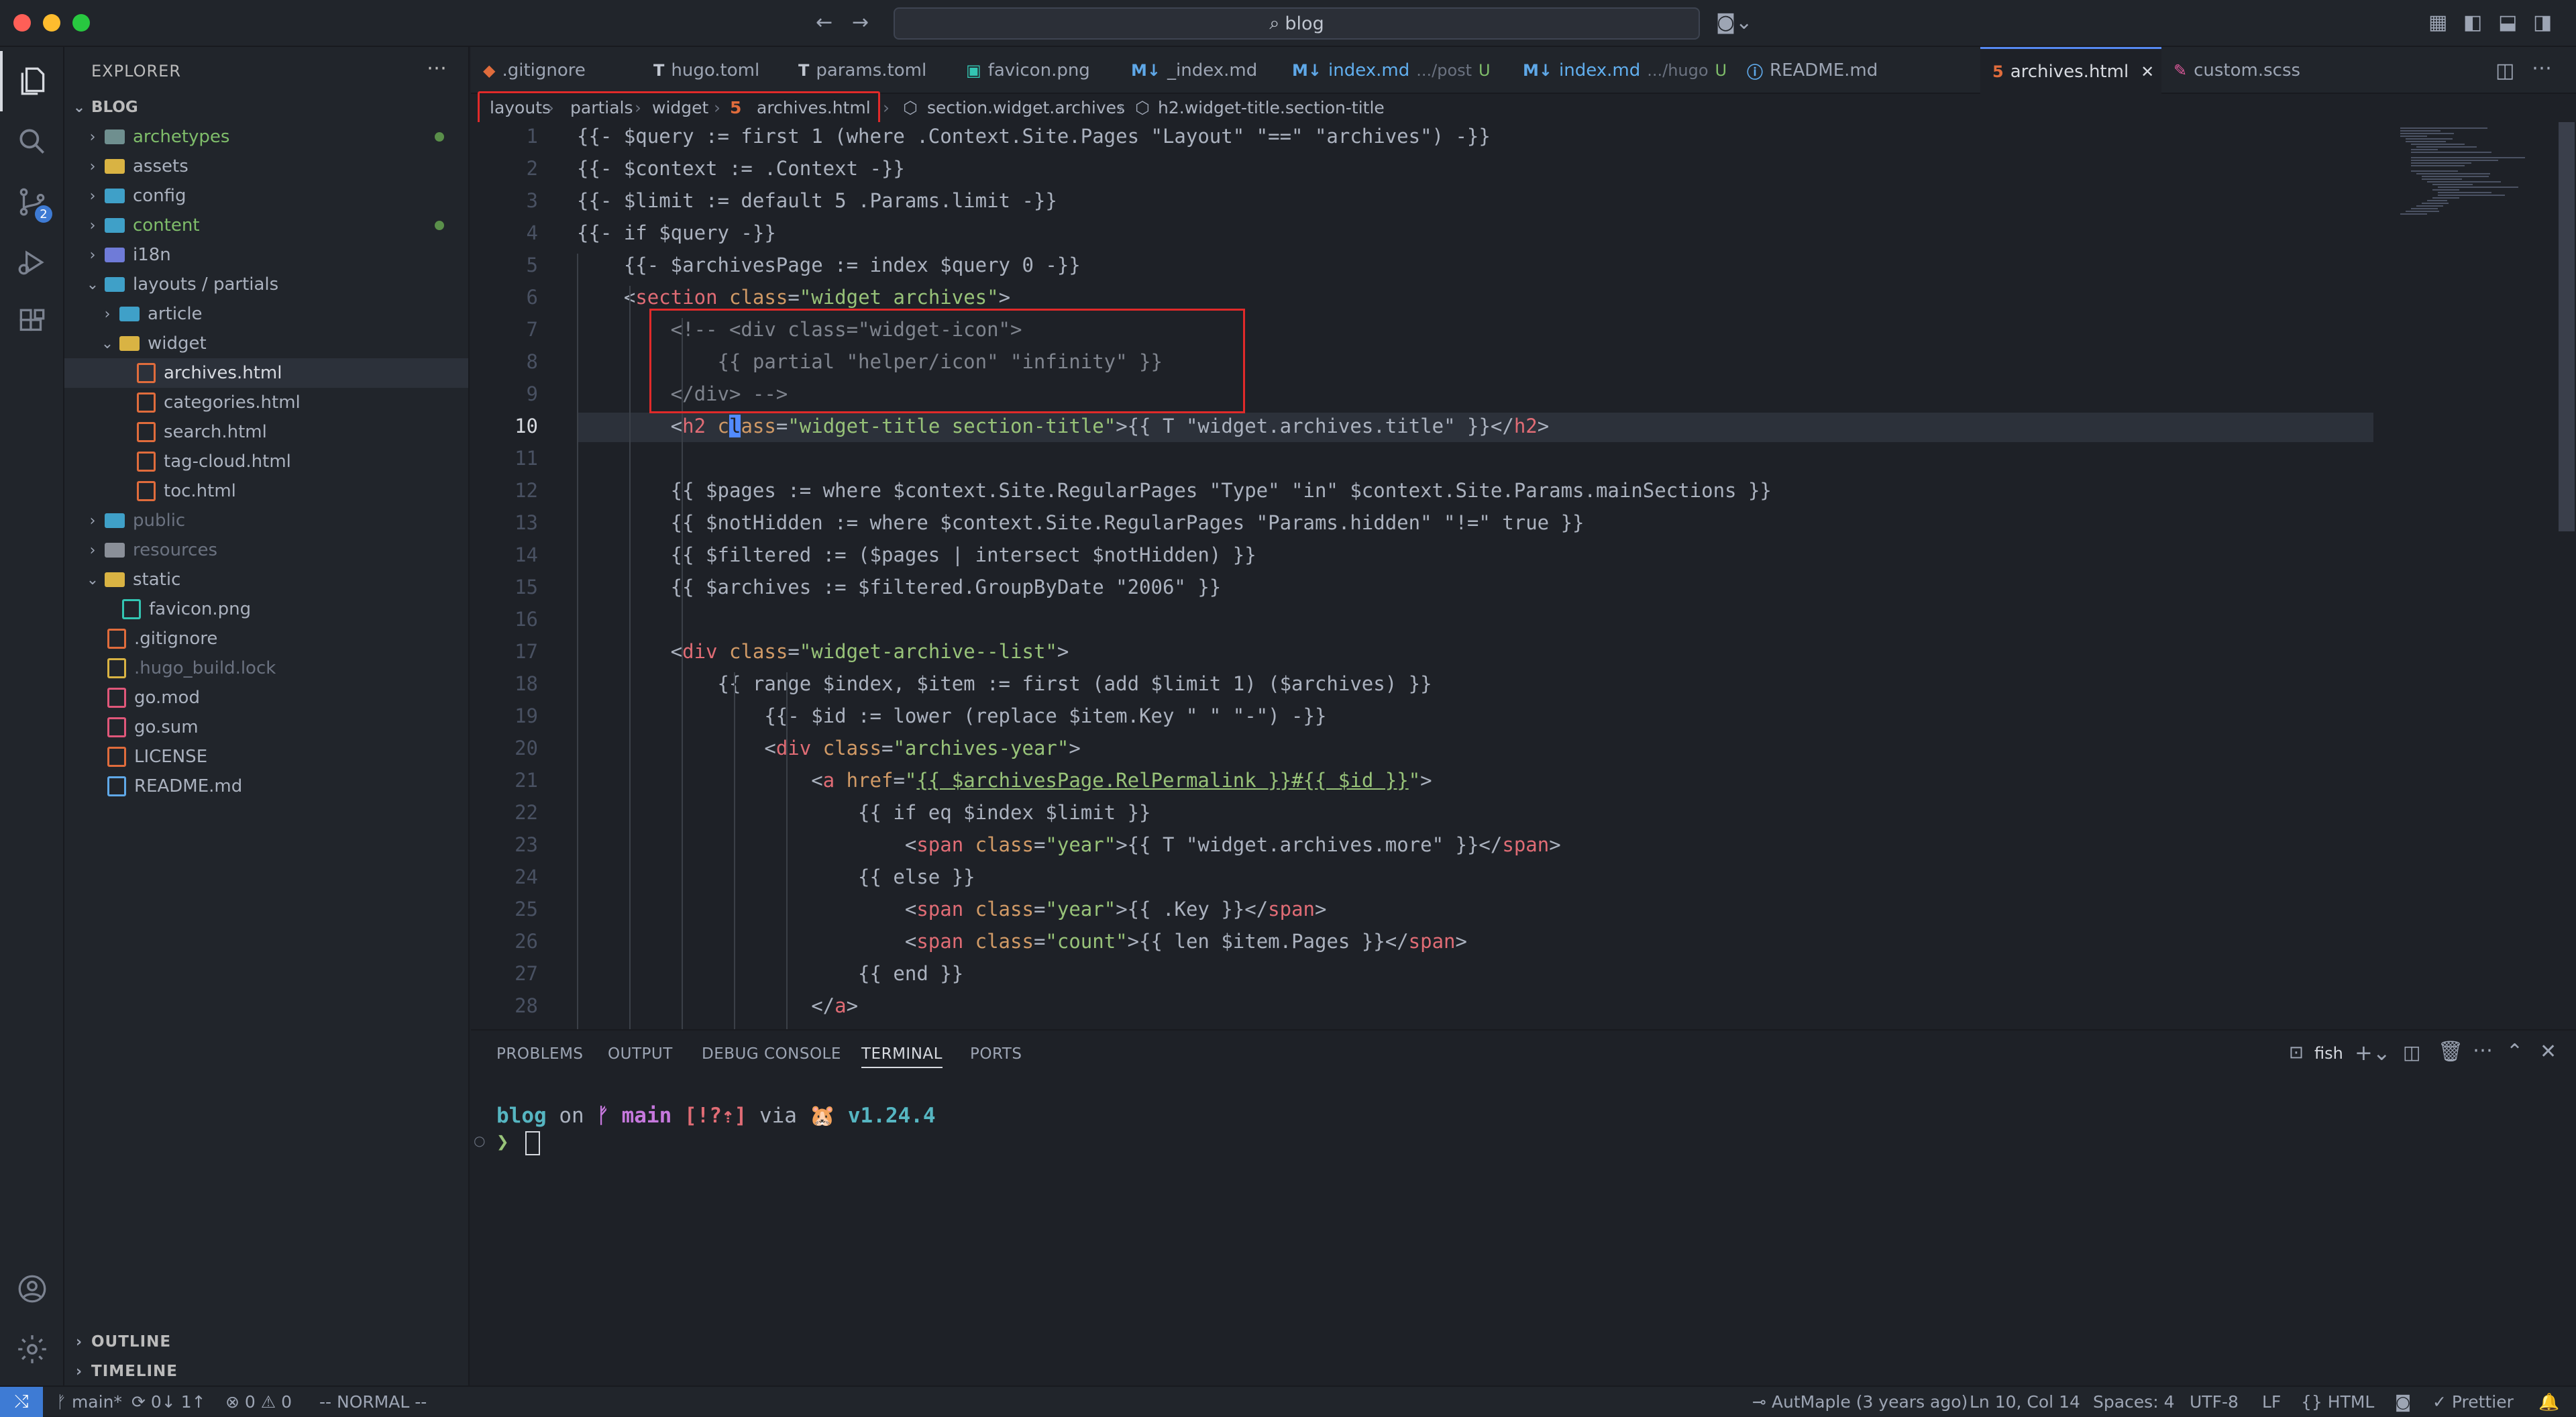  I want to click on prettier-status: ✓ Prettier, so click(2473, 1402).